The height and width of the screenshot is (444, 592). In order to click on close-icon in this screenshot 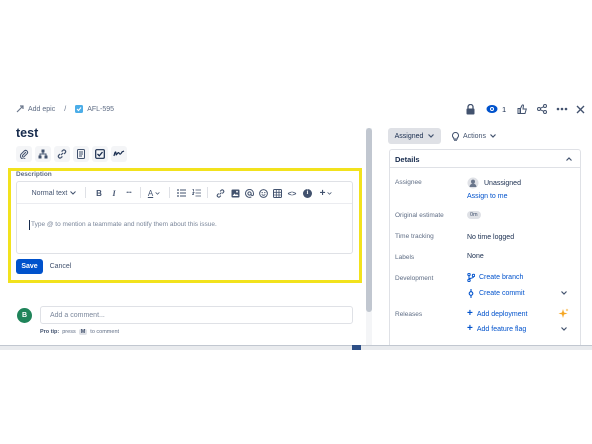, I will do `click(580, 109)`.